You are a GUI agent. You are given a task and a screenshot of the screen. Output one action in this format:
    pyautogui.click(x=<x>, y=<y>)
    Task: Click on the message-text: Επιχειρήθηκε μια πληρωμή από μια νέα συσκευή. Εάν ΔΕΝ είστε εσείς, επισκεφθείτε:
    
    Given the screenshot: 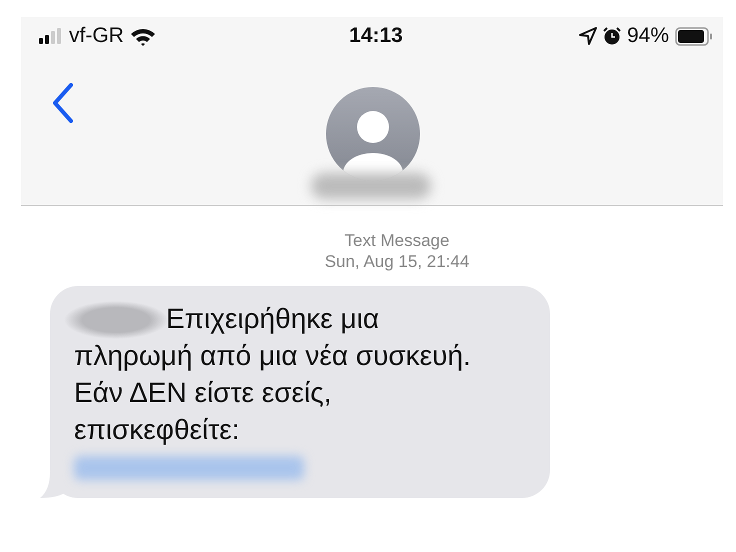 What is the action you would take?
    pyautogui.click(x=273, y=374)
    